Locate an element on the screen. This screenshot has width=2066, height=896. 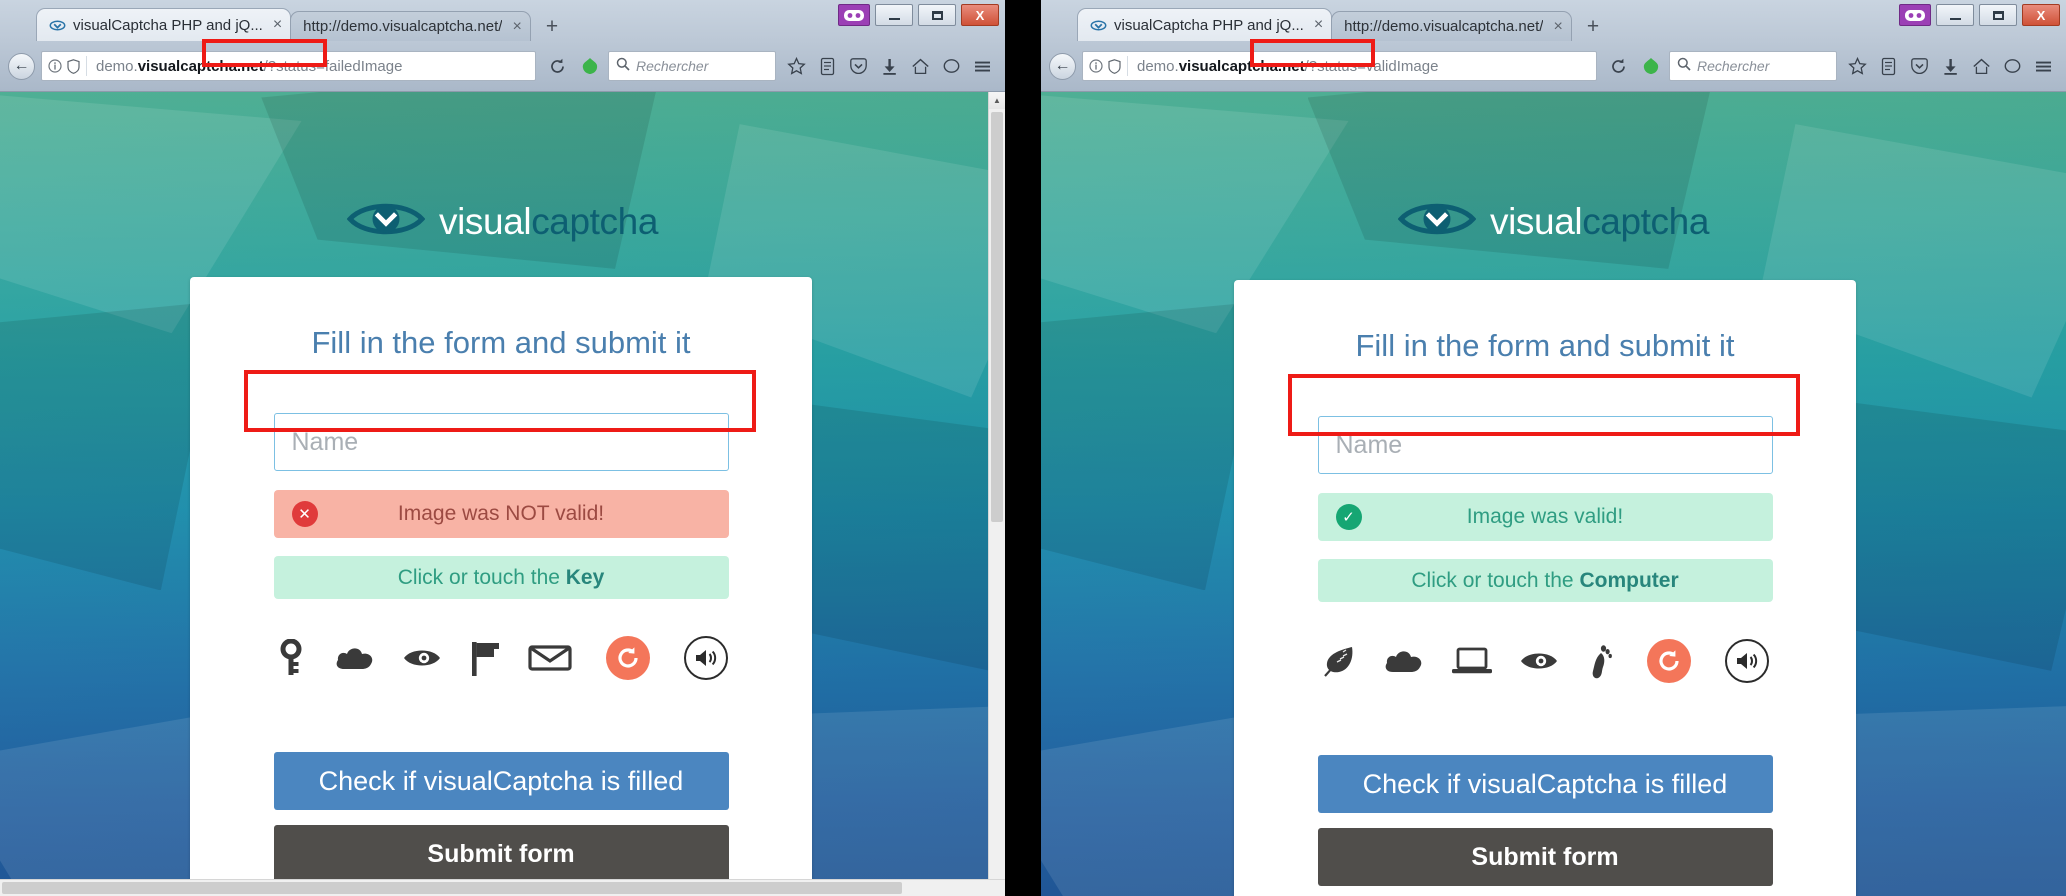
visualcaptcha-eye-icon is located at coordinates (1098, 25).